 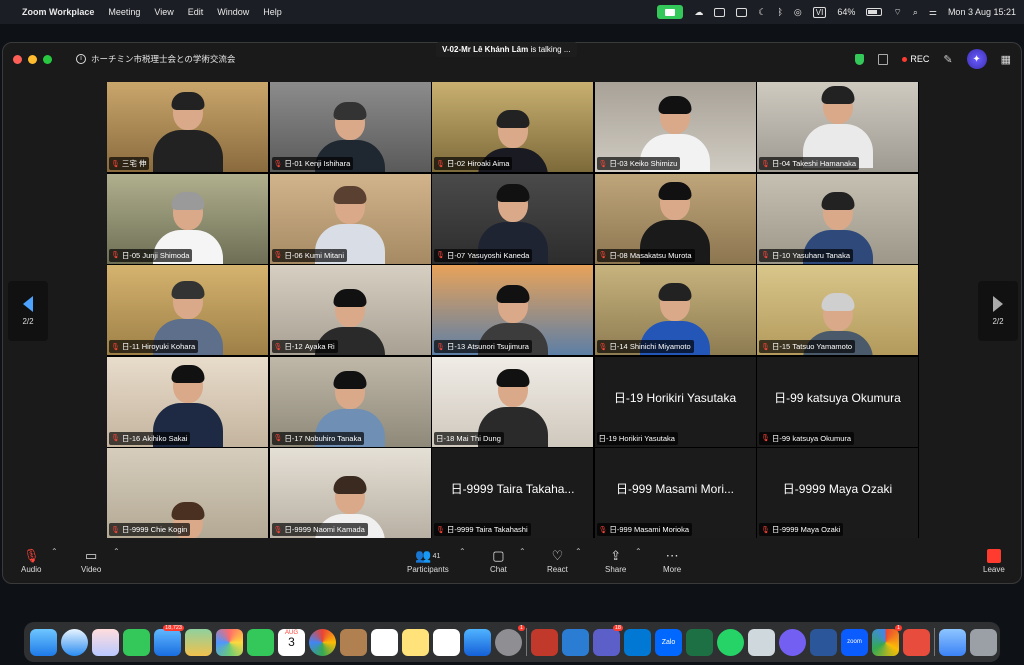 I want to click on menu-view: View, so click(x=163, y=12).